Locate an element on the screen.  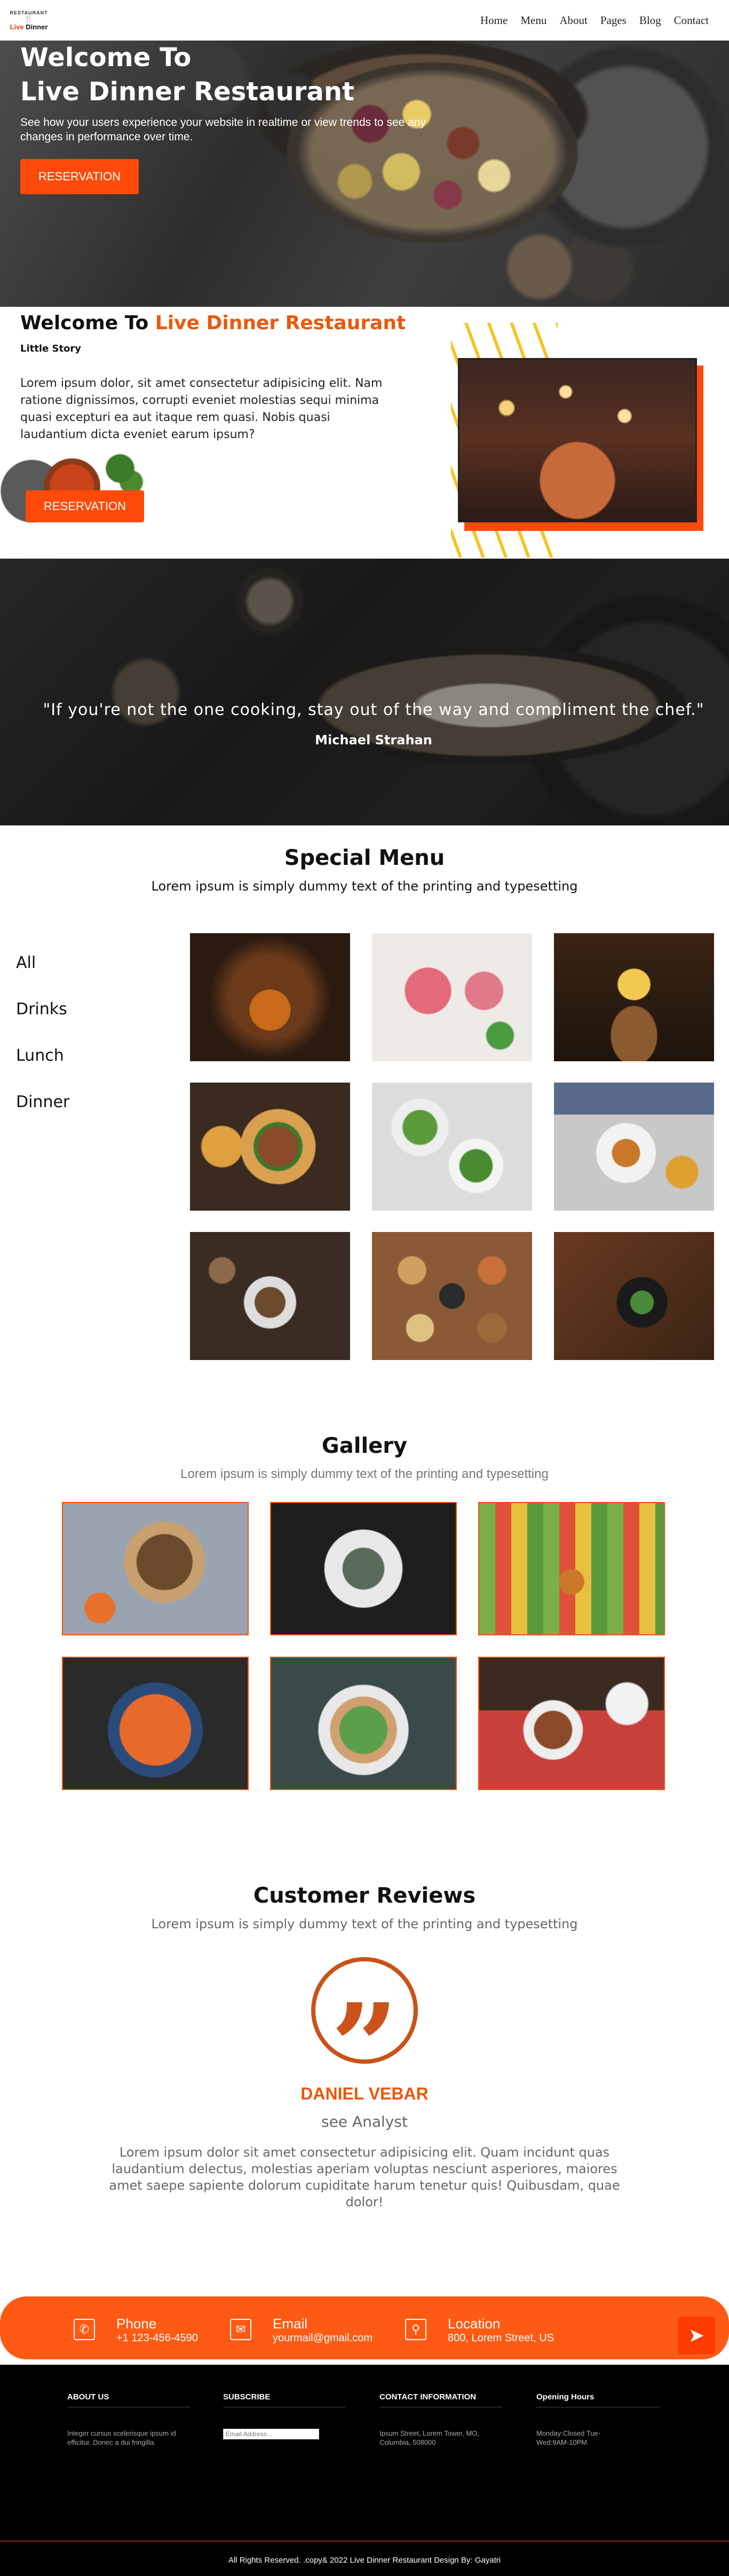
nav-contact: Contact is located at coordinates (691, 20).